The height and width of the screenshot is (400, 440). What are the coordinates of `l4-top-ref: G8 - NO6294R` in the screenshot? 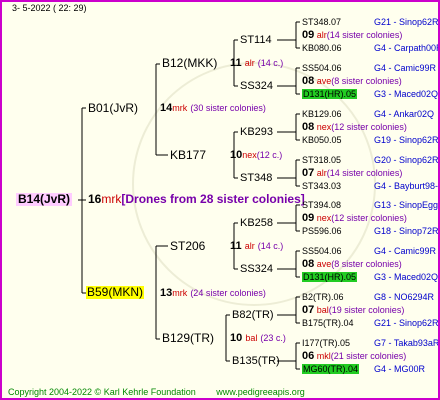 It's located at (404, 297).